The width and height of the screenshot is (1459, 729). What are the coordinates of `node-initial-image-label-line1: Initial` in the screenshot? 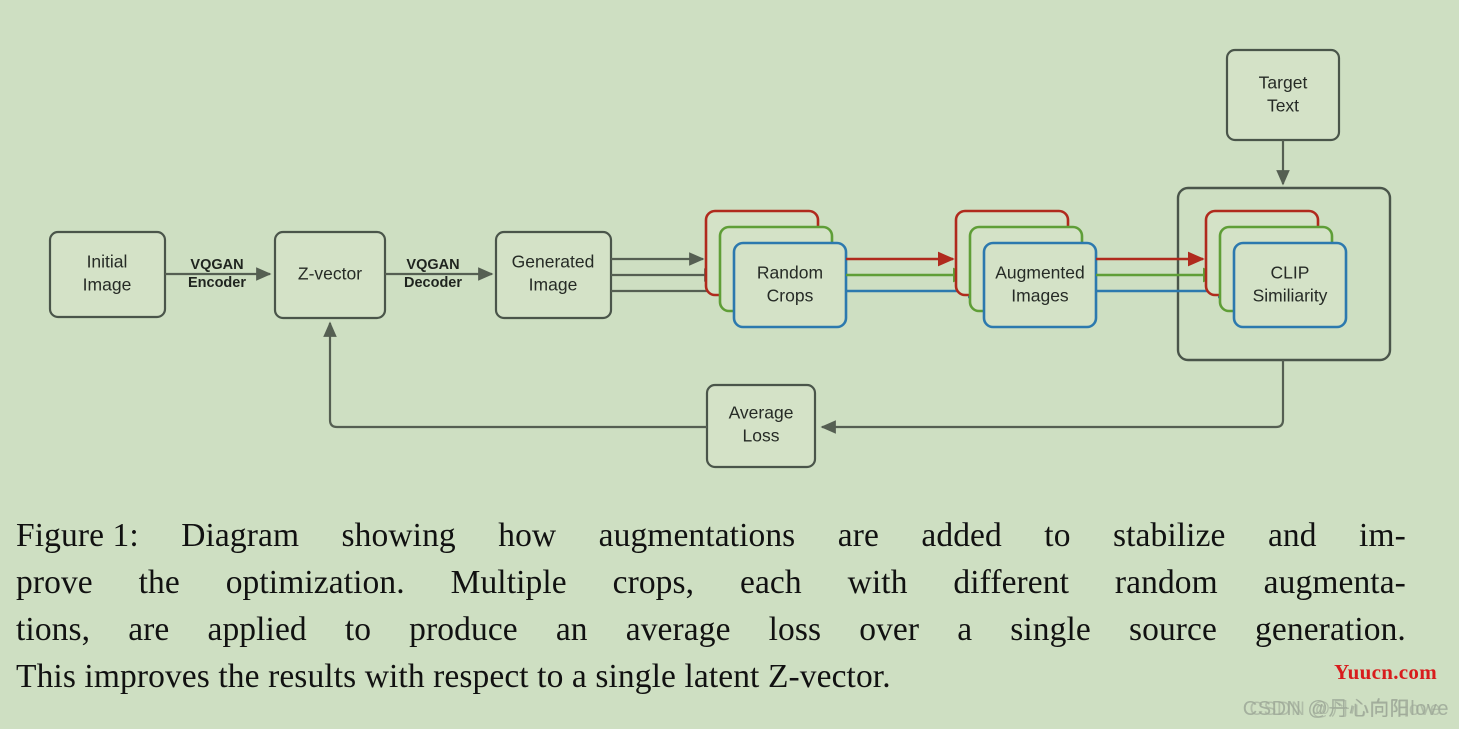 It's located at (107, 262).